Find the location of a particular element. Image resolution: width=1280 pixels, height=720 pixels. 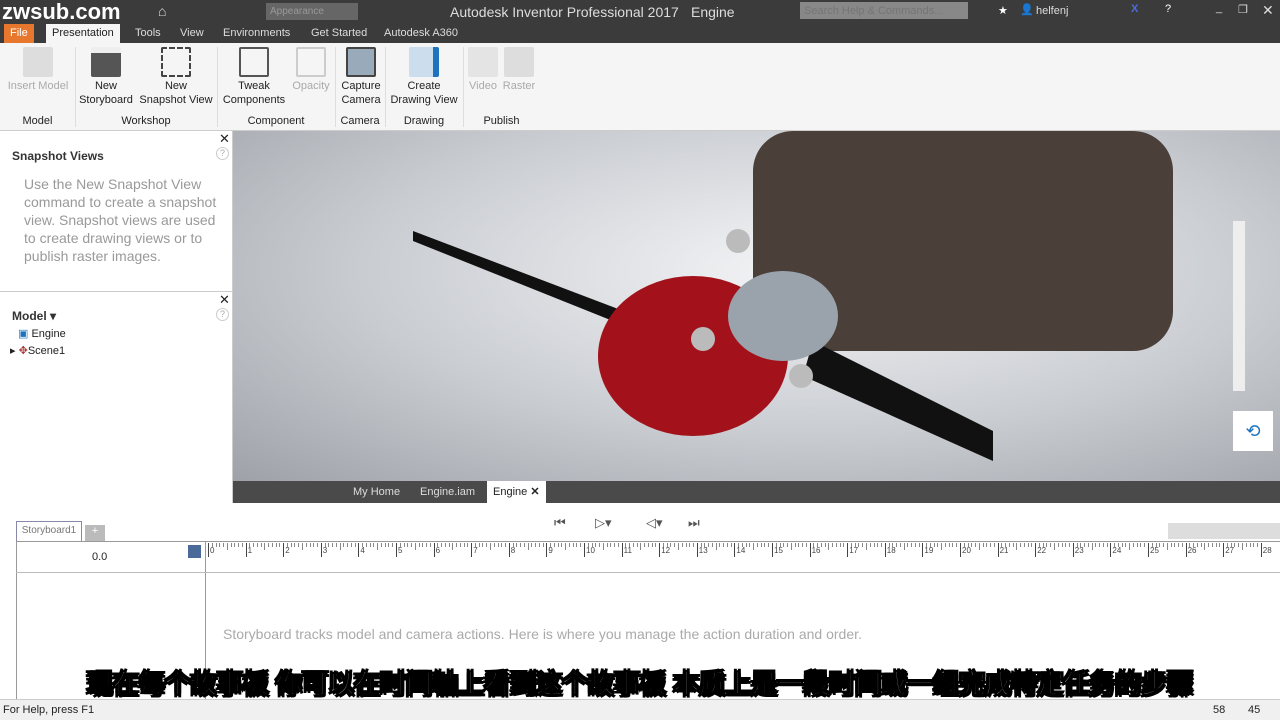

close-snapshot-panel: ✕ is located at coordinates (224, 139).